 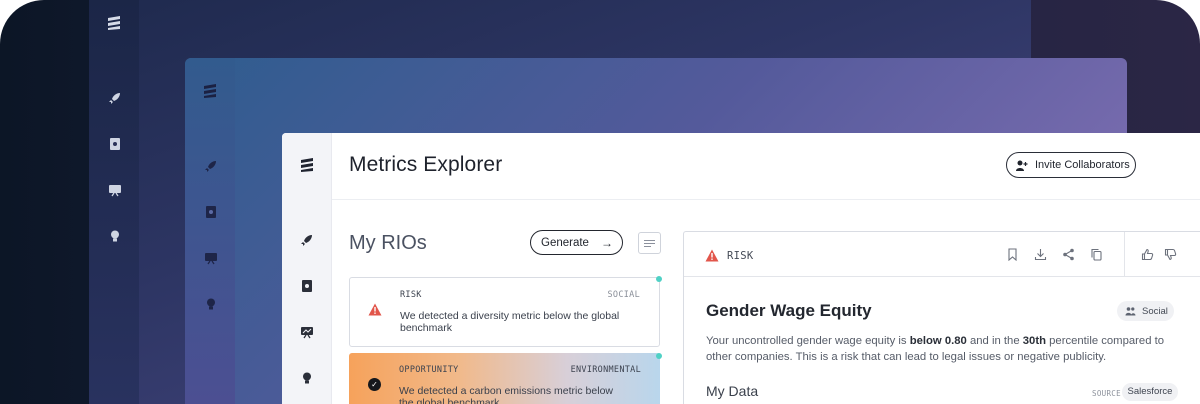 What do you see at coordinates (789, 310) in the screenshot?
I see `metric-title: Gender Wage Equity` at bounding box center [789, 310].